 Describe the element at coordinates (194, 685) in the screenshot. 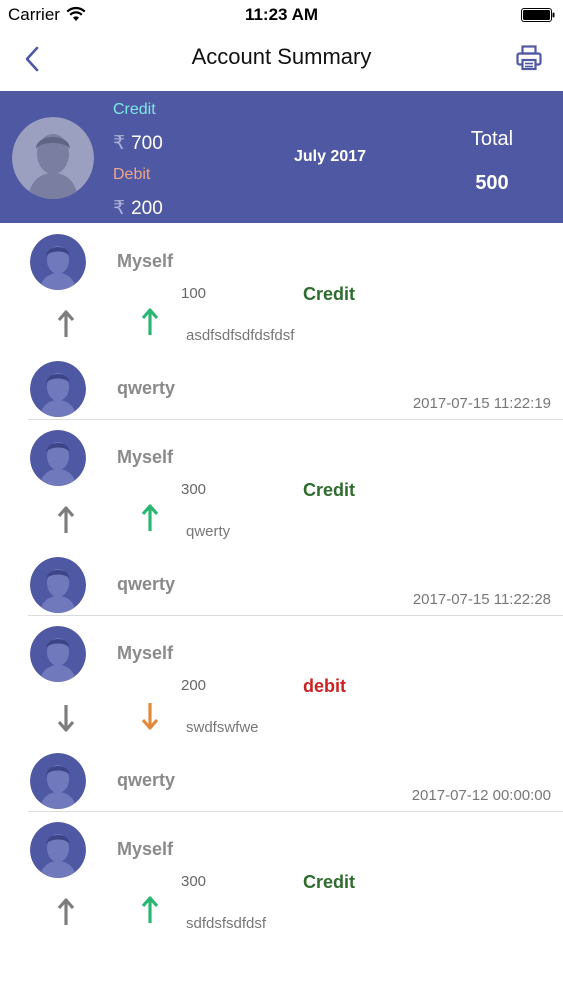

I see `transaction-amount: 200` at that location.